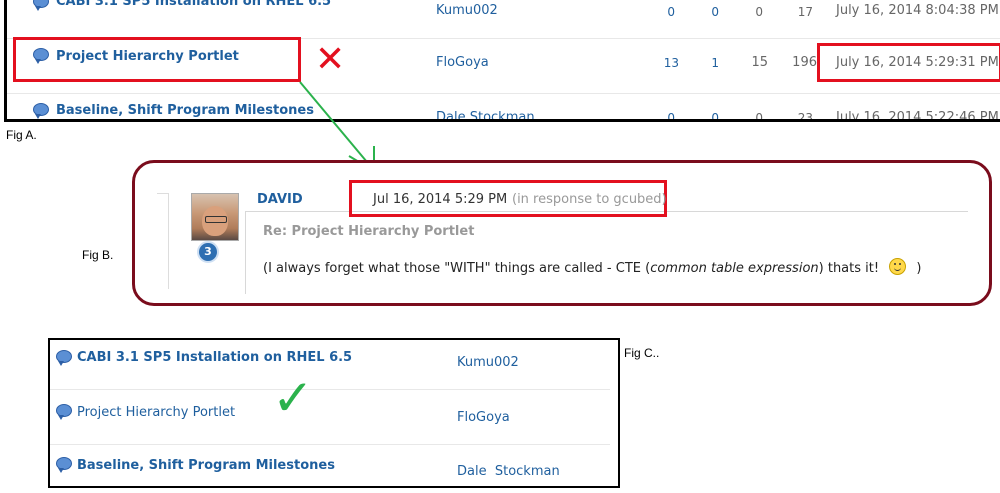  What do you see at coordinates (156, 412) in the screenshot?
I see `thread-title-link: Project Hierarchy Portlet` at bounding box center [156, 412].